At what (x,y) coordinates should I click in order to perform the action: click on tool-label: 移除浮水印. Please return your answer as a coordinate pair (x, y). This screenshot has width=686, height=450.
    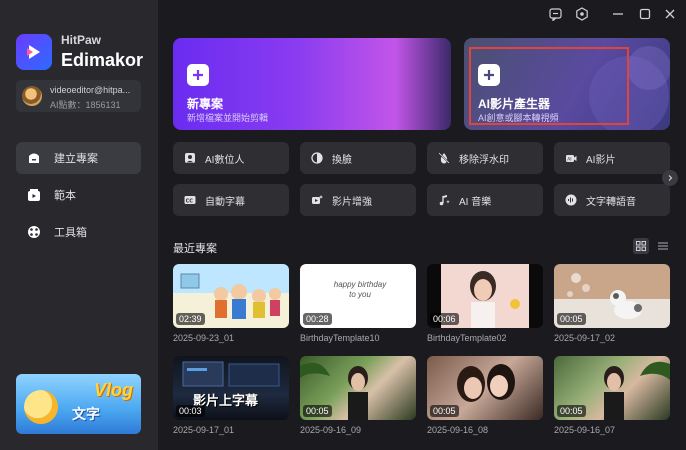
    Looking at the image, I should click on (484, 160).